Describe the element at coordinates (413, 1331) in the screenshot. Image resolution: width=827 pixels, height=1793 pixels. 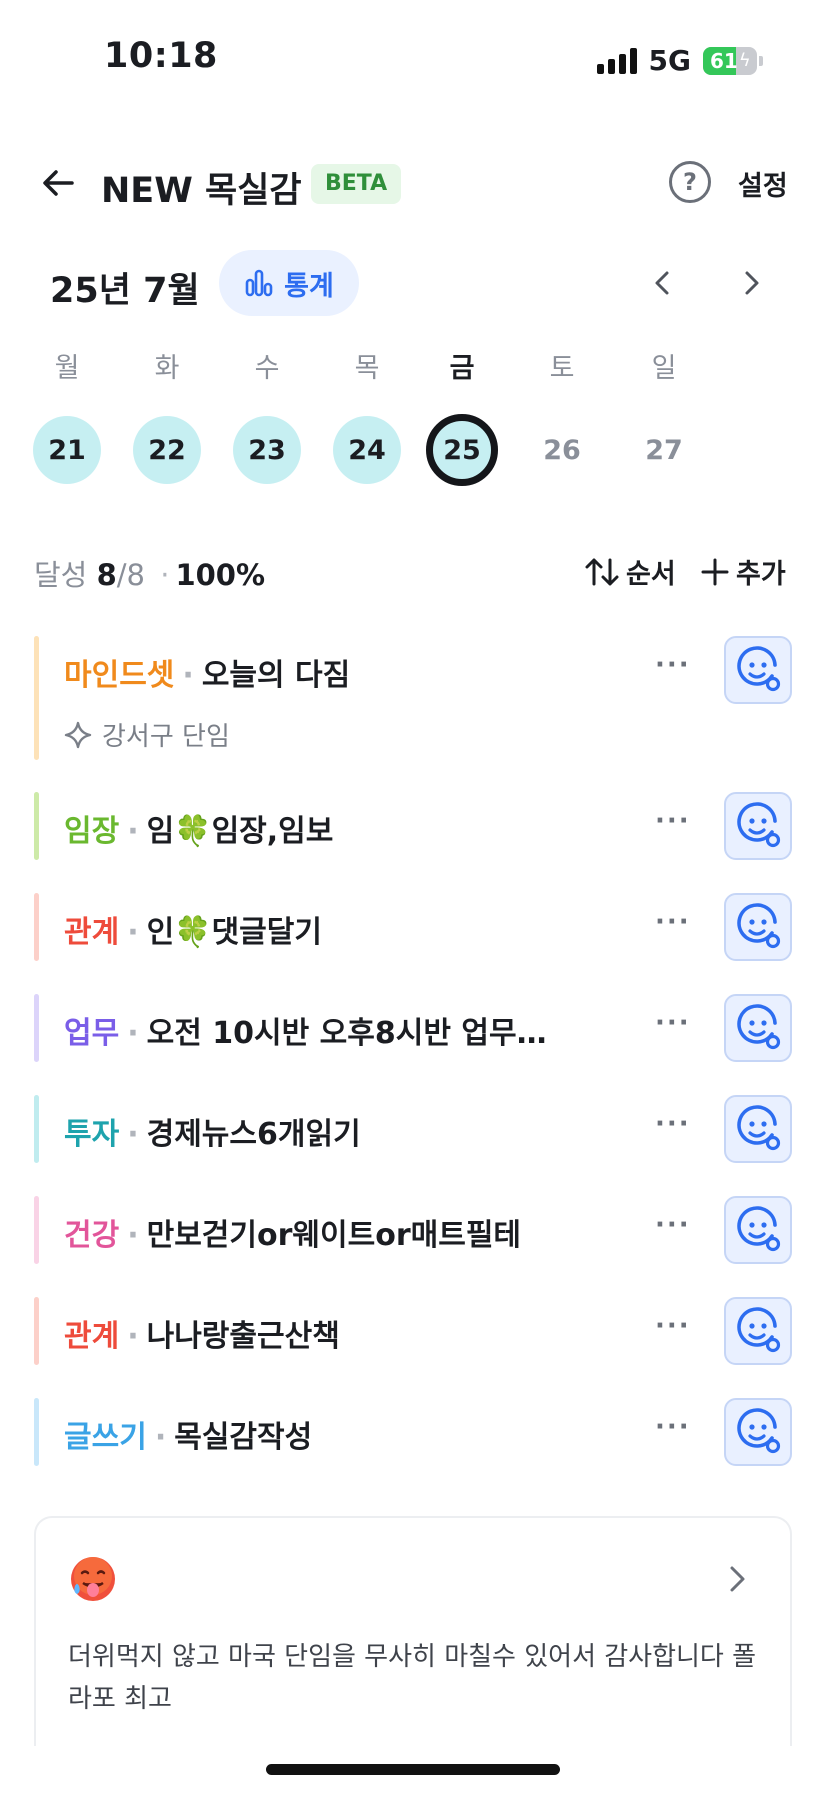
I see `habit-row: 관계 · 나나랑출근산책 ···` at that location.